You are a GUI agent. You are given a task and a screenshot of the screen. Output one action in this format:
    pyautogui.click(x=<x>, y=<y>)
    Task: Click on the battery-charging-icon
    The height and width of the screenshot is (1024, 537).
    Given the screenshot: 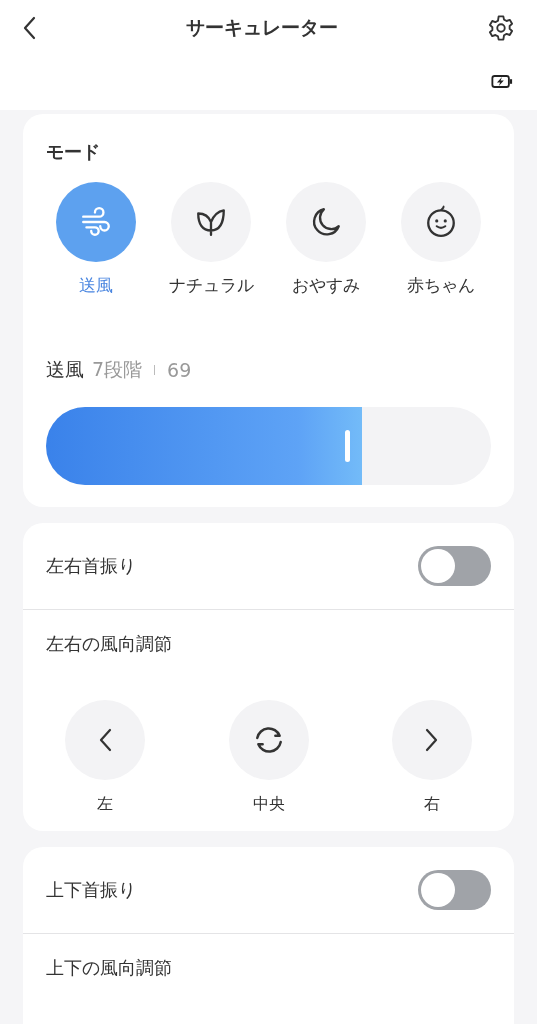 What is the action you would take?
    pyautogui.click(x=502, y=81)
    